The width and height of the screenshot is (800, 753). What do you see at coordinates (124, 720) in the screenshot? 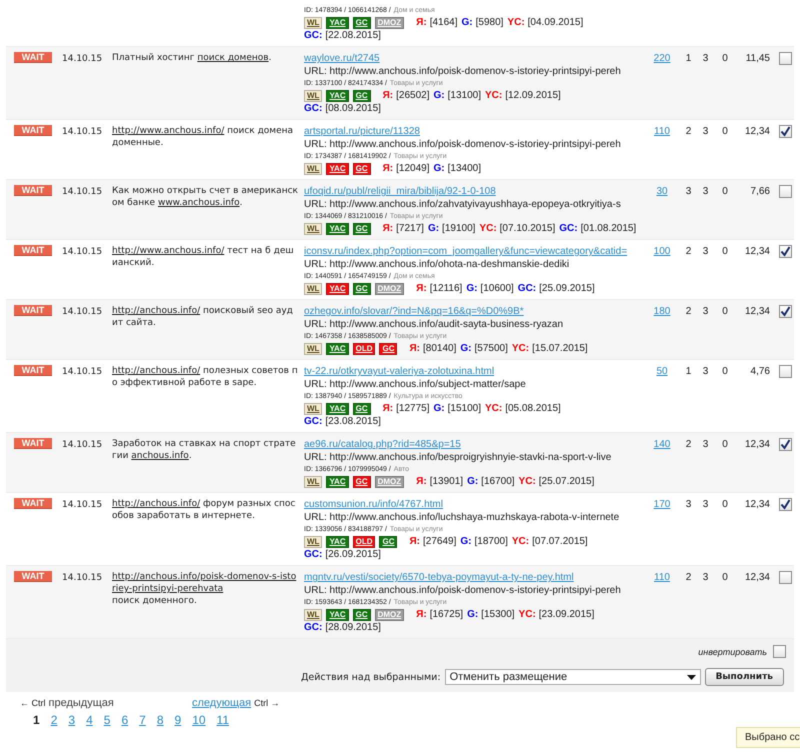
I see `page-link: 6` at bounding box center [124, 720].